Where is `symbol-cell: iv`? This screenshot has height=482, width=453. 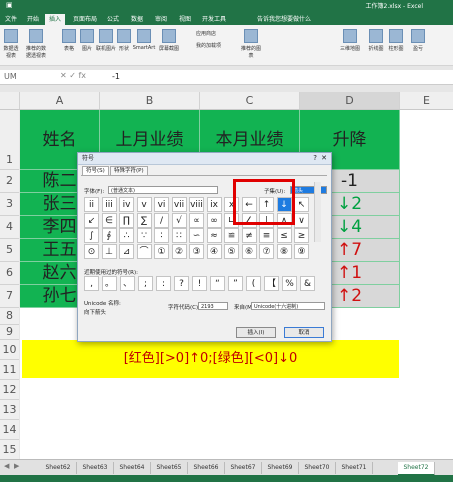 symbol-cell: iv is located at coordinates (126, 204).